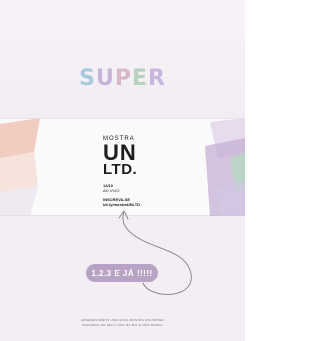  Describe the element at coordinates (155, 252) in the screenshot. I see `curved-arrow-icon` at that location.